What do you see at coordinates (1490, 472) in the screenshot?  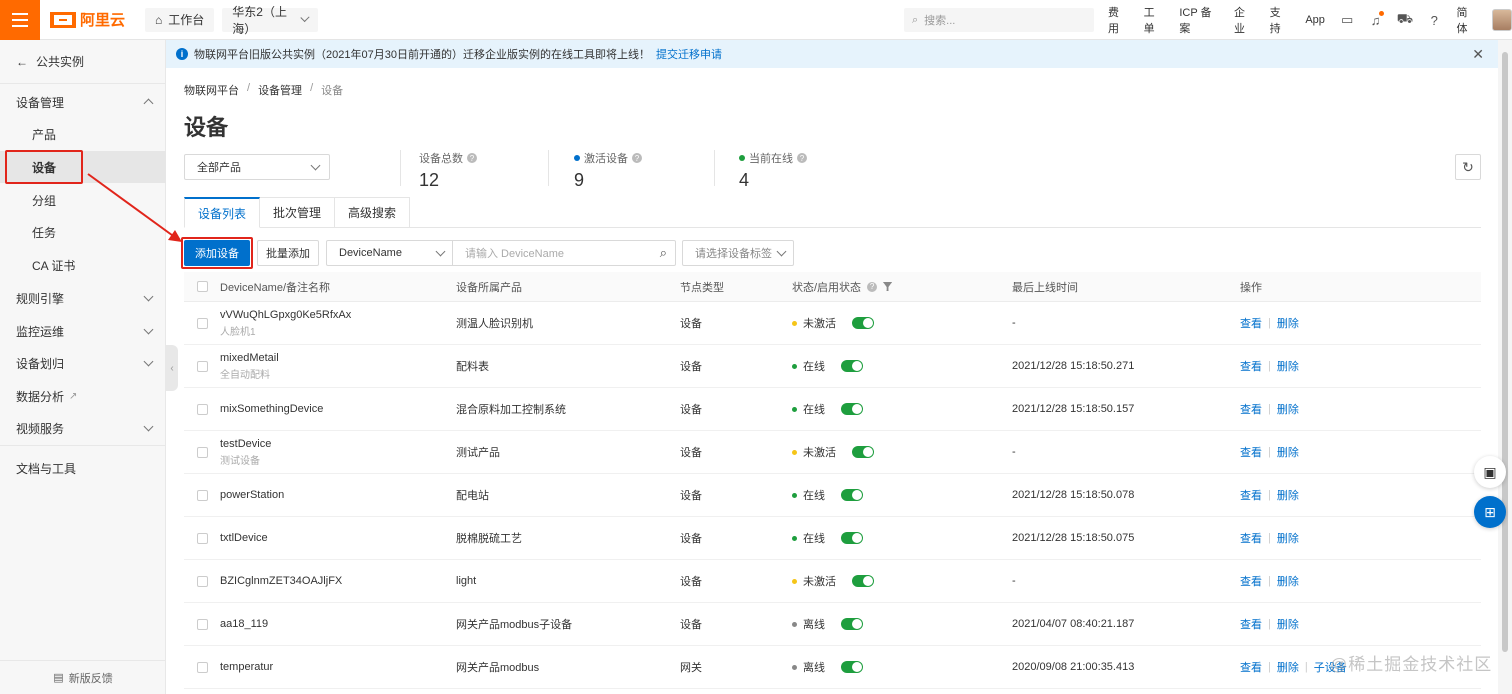 I see `chat-button: ▣` at bounding box center [1490, 472].